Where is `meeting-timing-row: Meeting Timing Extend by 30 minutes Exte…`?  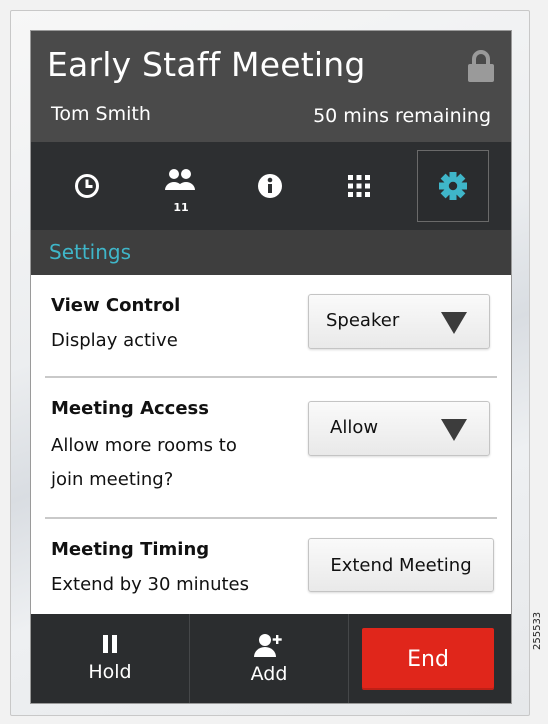
meeting-timing-row: Meeting Timing Extend by 30 minutes Exte… is located at coordinates (271, 566).